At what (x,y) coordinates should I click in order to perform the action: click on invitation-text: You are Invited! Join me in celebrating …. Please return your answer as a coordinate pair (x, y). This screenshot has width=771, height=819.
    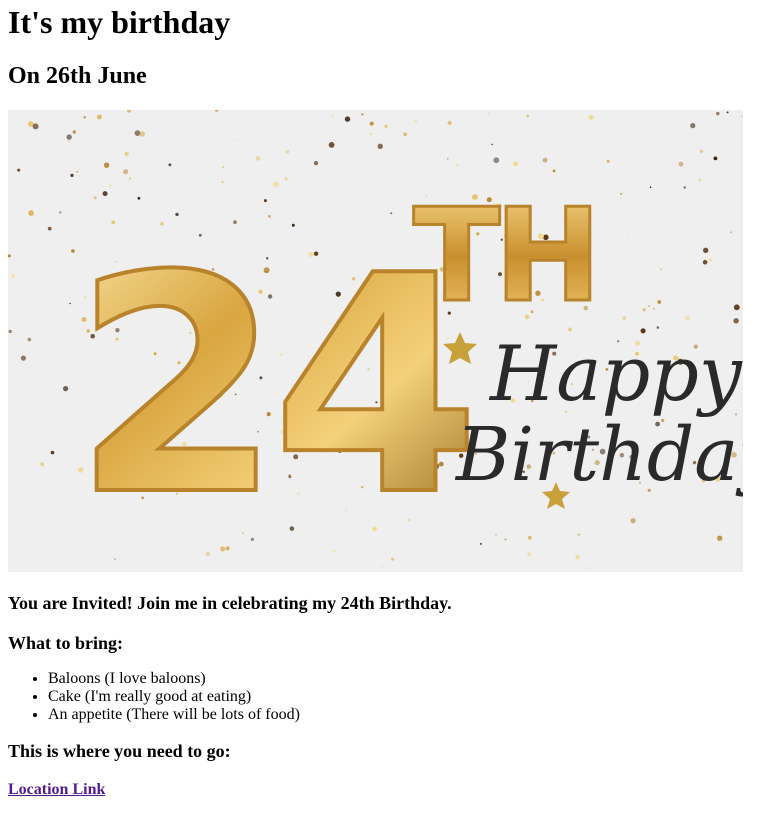
    Looking at the image, I should click on (230, 603).